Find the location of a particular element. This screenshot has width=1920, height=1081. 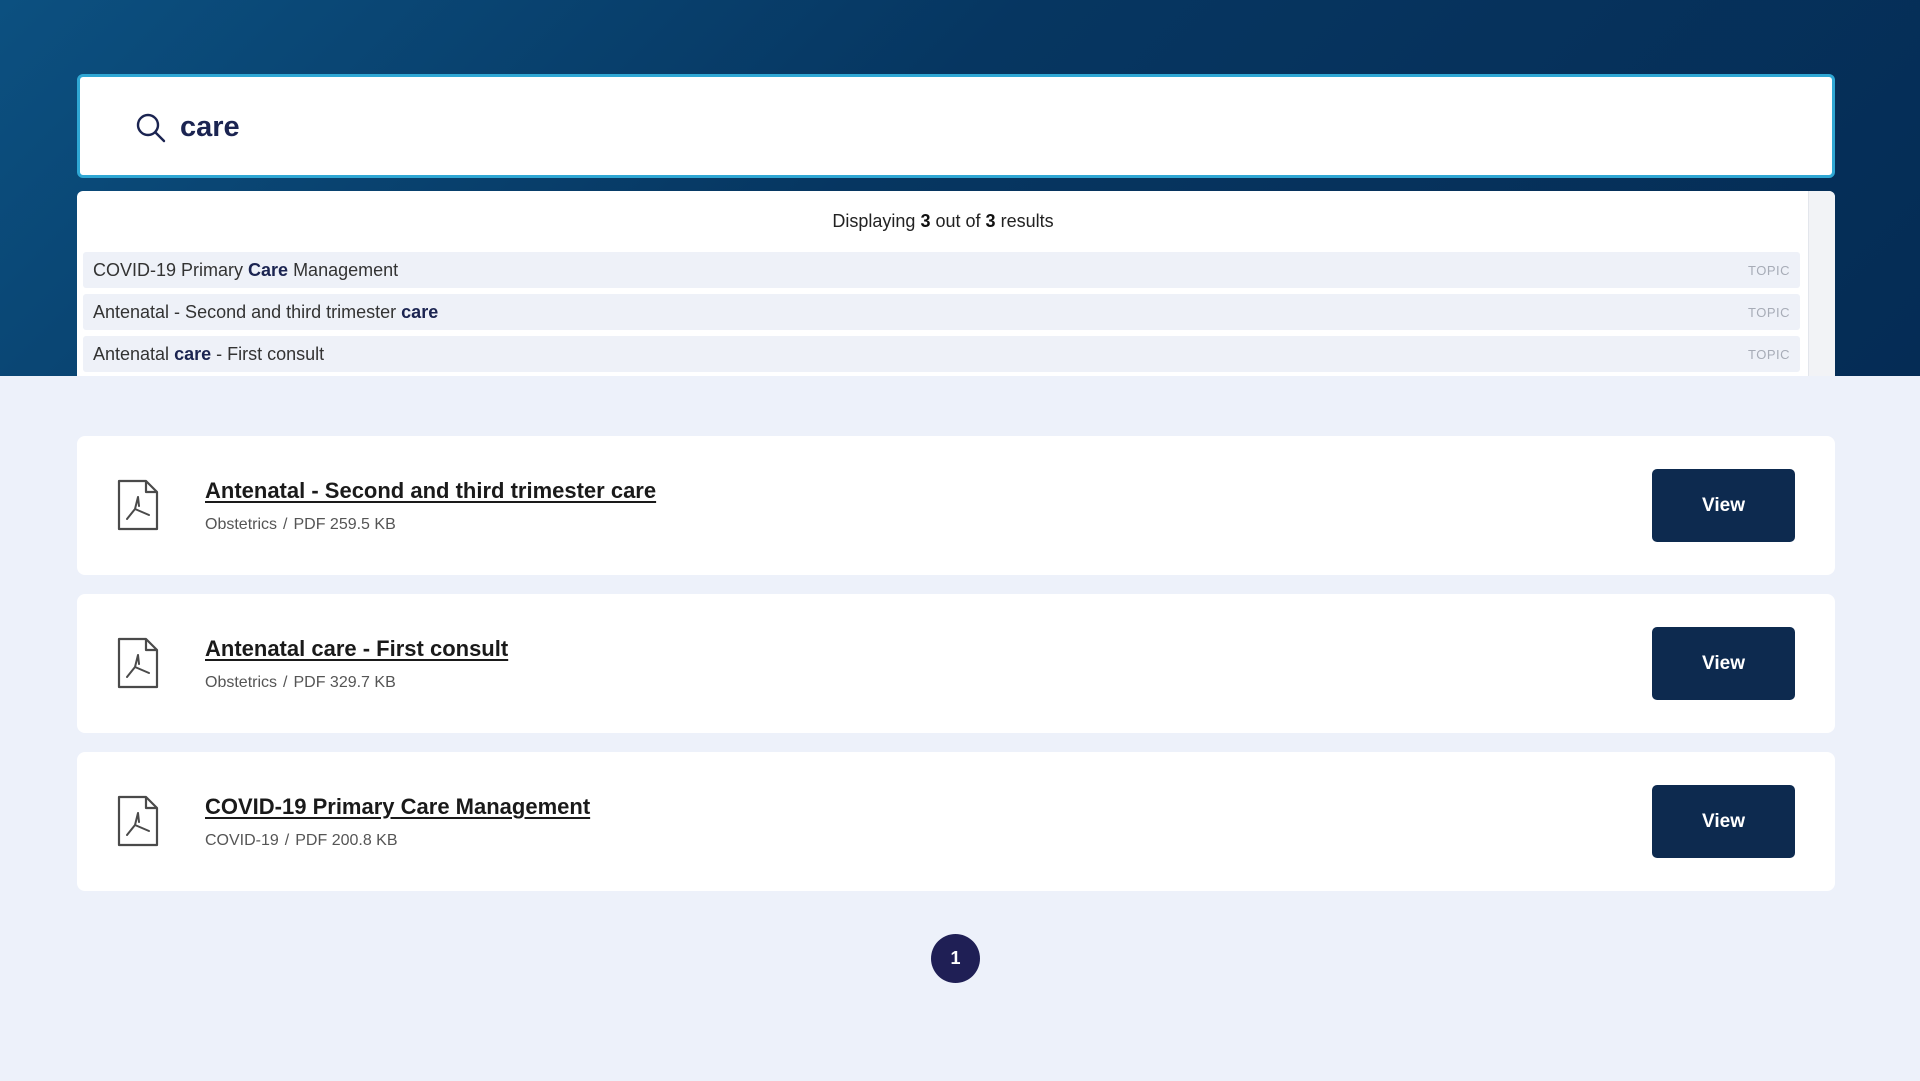

pagination-page-button: 1 is located at coordinates (955, 958).